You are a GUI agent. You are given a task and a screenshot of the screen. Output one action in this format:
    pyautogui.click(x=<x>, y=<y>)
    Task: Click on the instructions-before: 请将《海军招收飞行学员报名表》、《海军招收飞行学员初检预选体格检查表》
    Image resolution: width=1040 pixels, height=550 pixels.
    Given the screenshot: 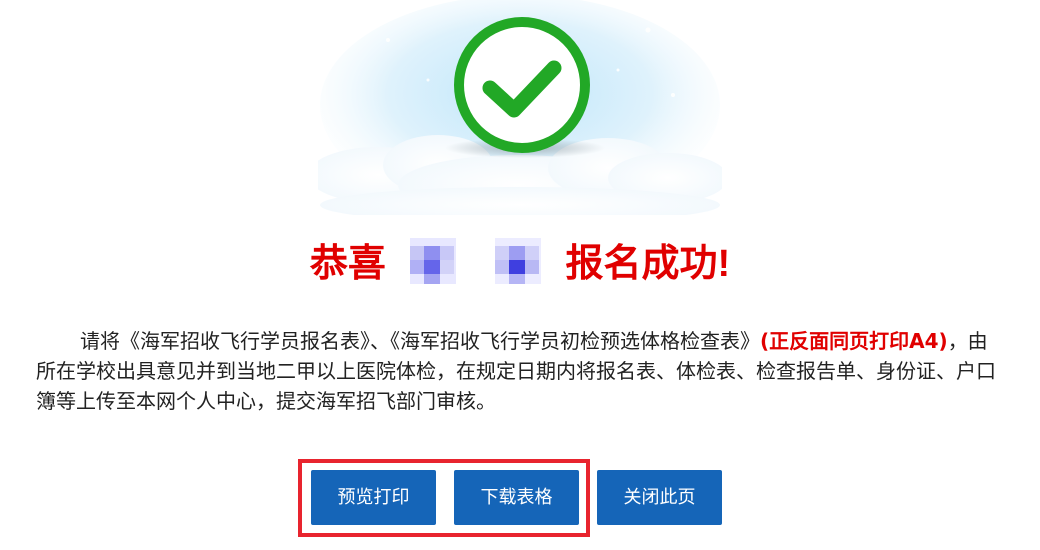 What is the action you would take?
    pyautogui.click(x=420, y=341)
    